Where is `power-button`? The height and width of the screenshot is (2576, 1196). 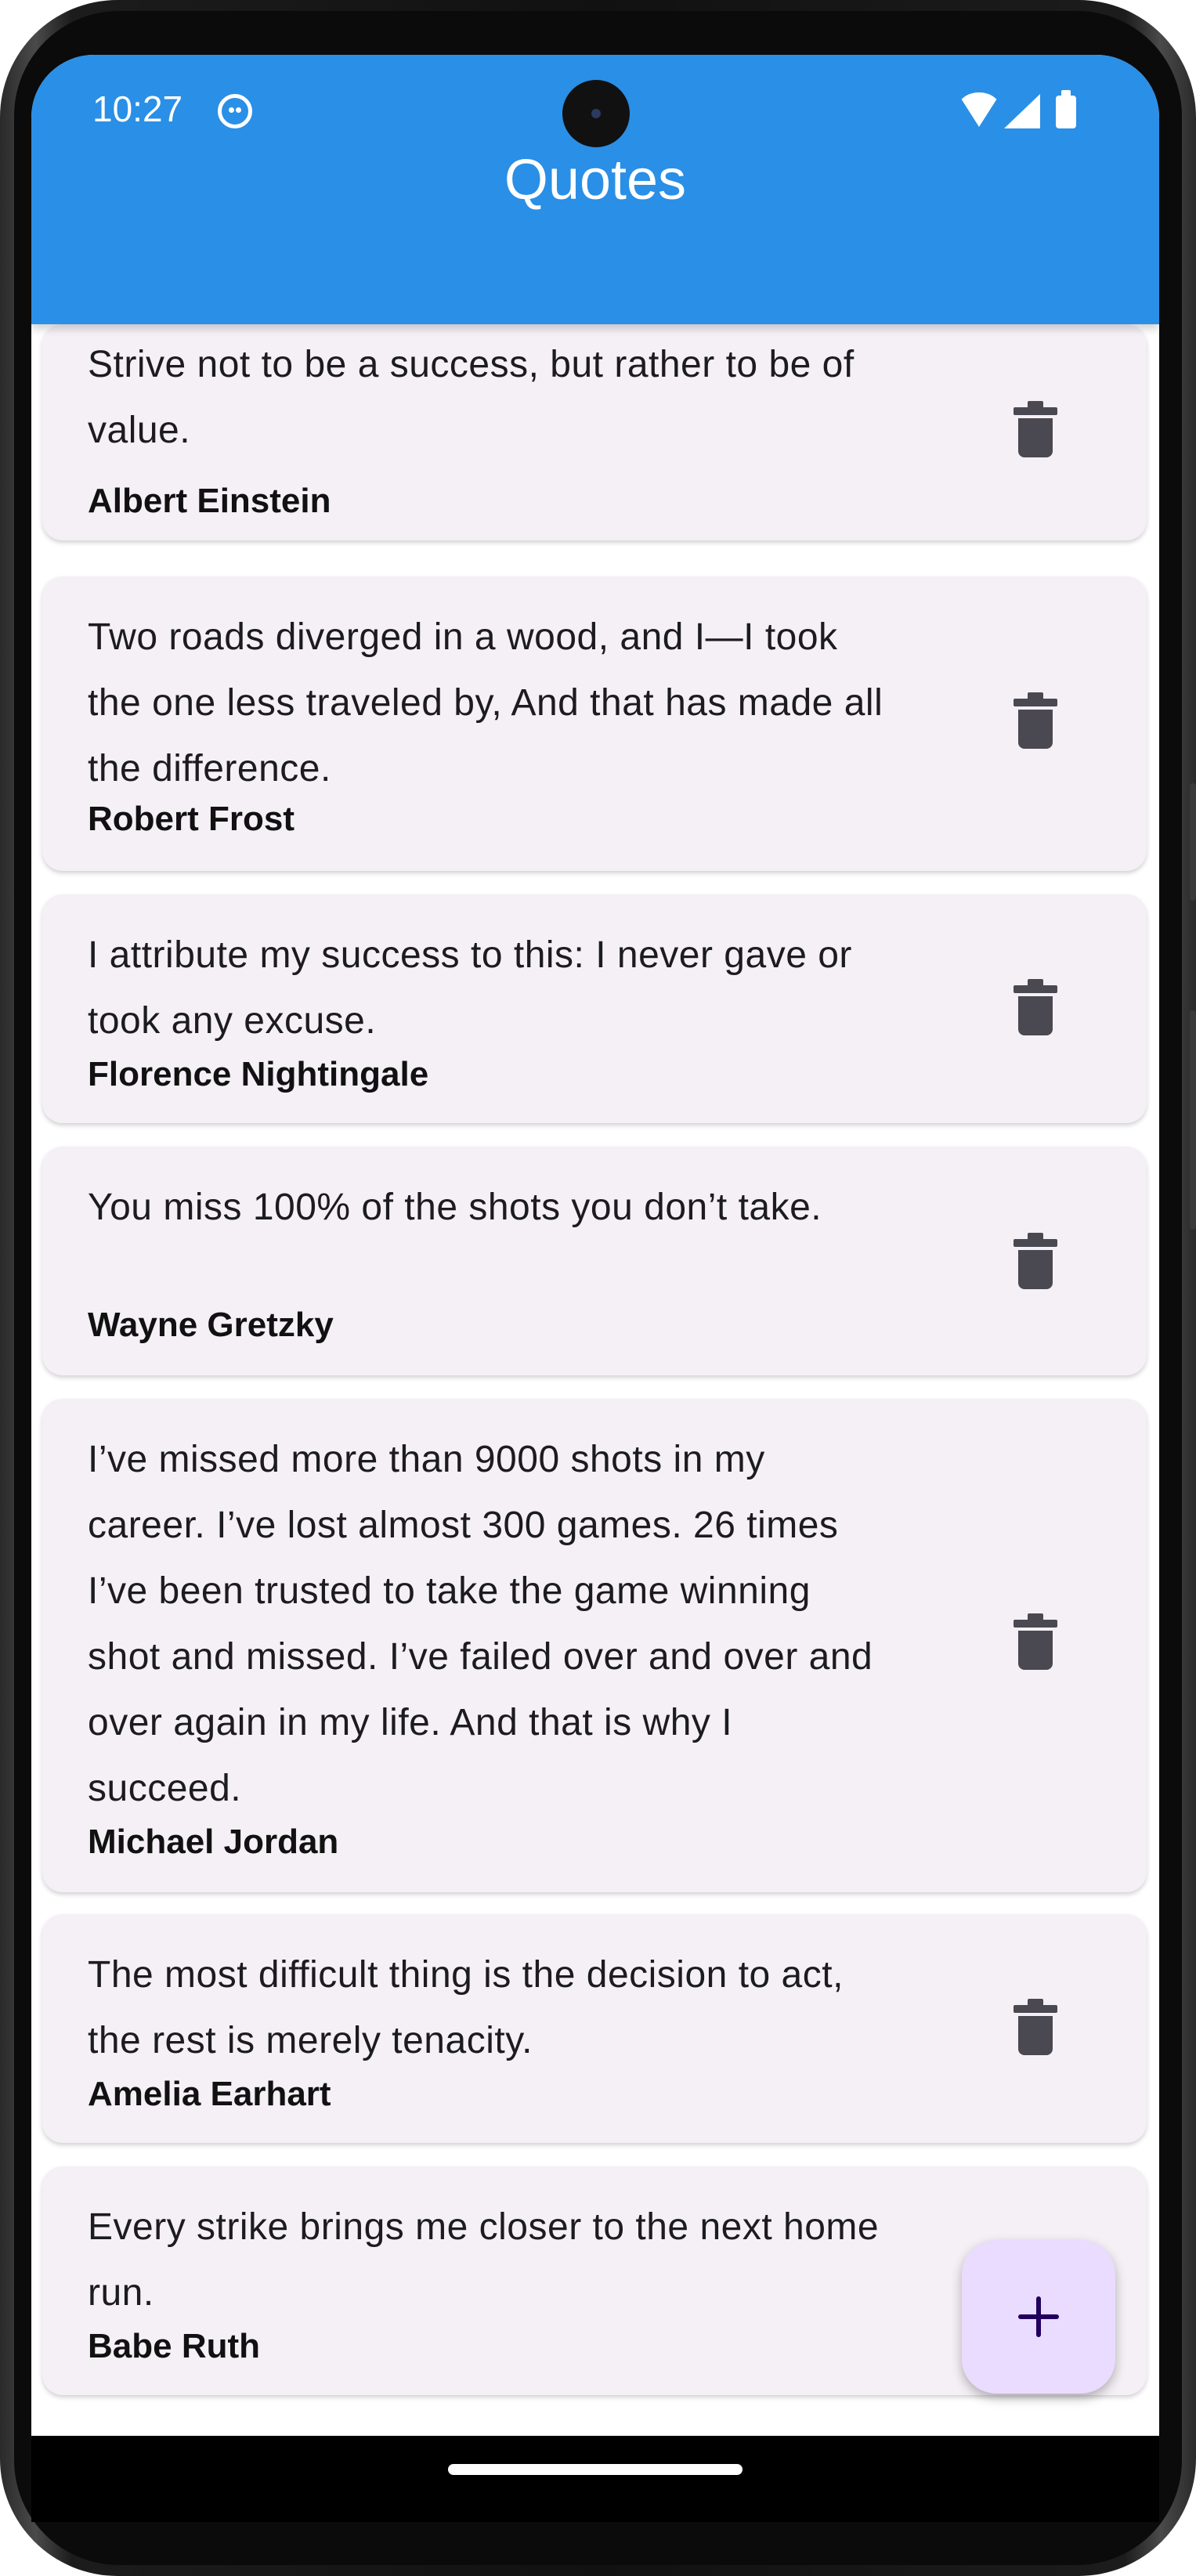
power-button is located at coordinates (1193, 842).